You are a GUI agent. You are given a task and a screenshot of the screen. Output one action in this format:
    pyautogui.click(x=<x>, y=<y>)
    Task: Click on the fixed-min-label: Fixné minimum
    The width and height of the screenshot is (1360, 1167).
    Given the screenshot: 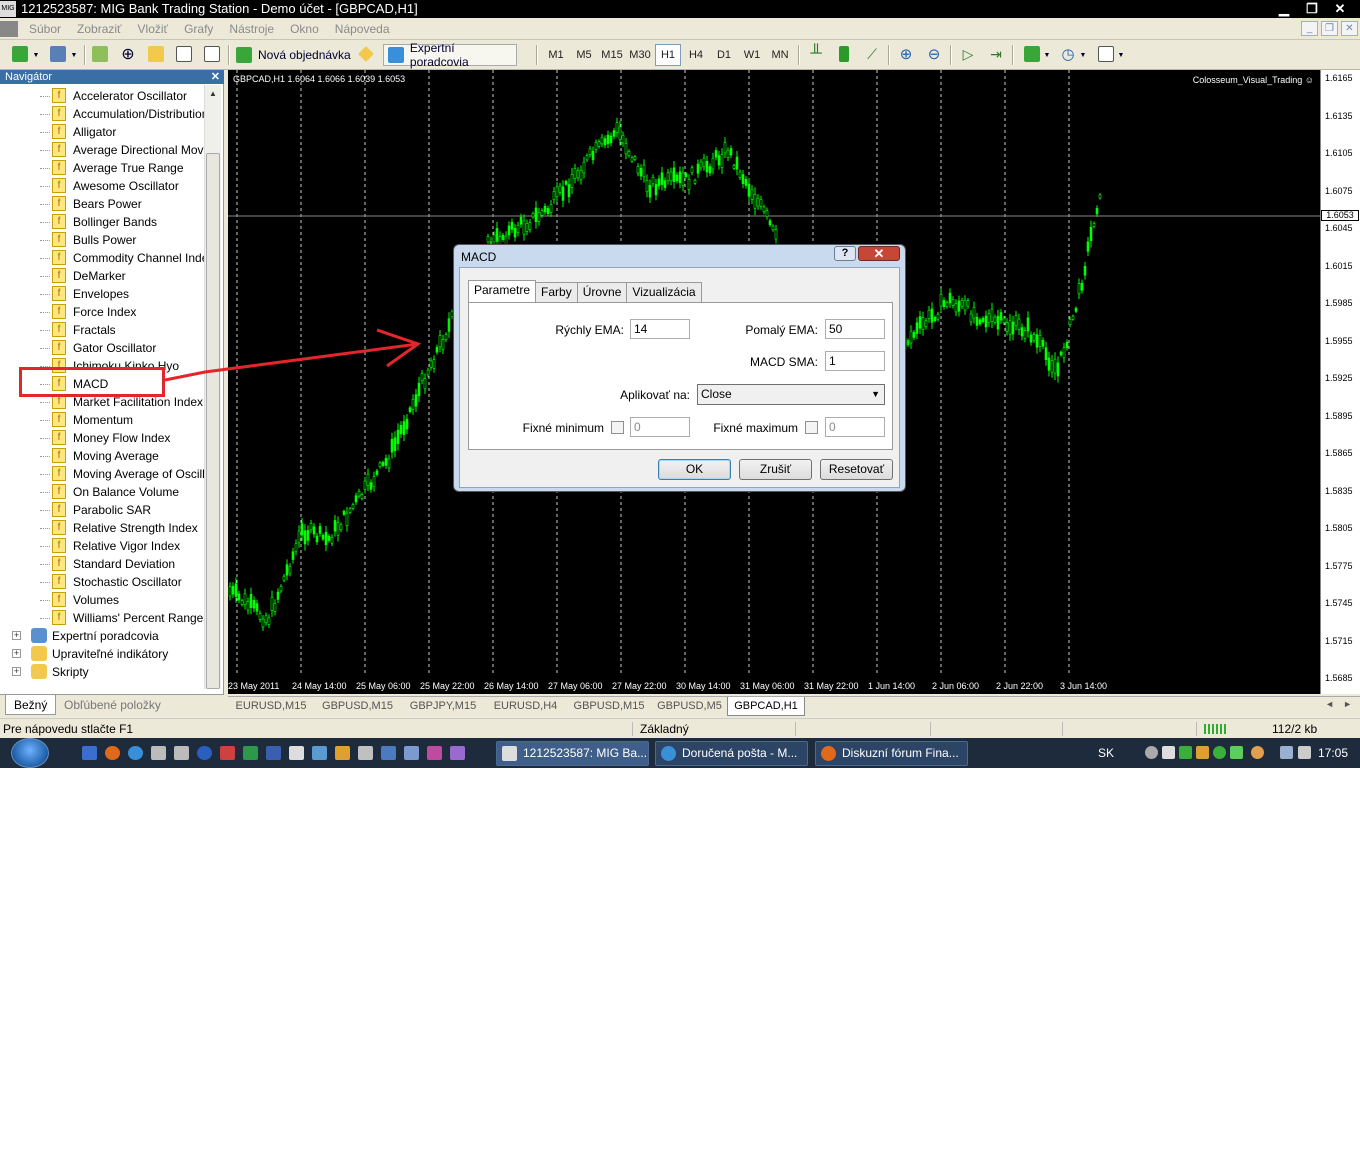 What is the action you would take?
    pyautogui.click(x=563, y=428)
    